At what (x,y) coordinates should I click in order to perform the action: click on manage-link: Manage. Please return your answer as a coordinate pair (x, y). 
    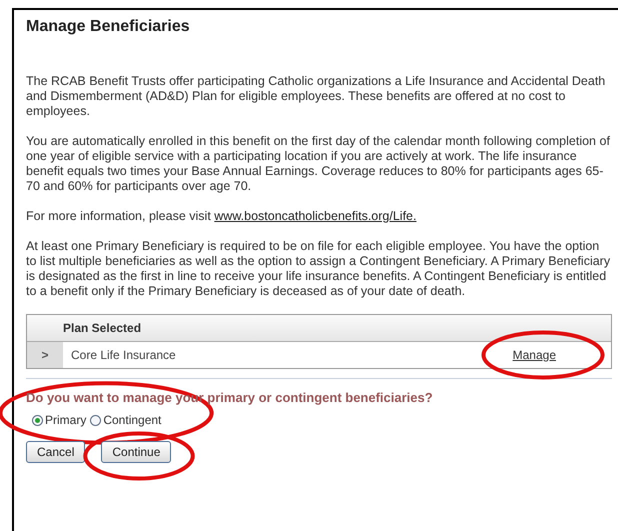
    Looking at the image, I should click on (534, 355).